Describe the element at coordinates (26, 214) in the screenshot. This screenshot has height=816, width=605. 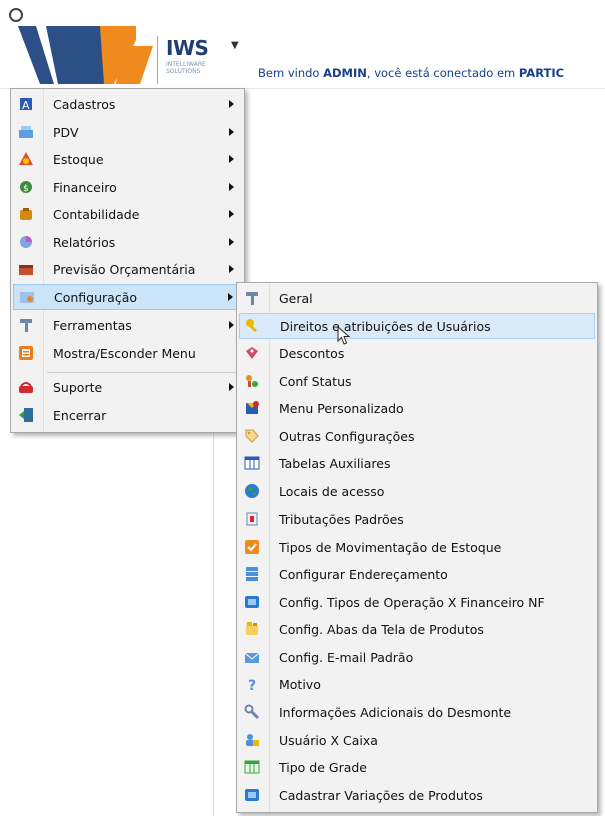
I see `contabilidade-icon` at that location.